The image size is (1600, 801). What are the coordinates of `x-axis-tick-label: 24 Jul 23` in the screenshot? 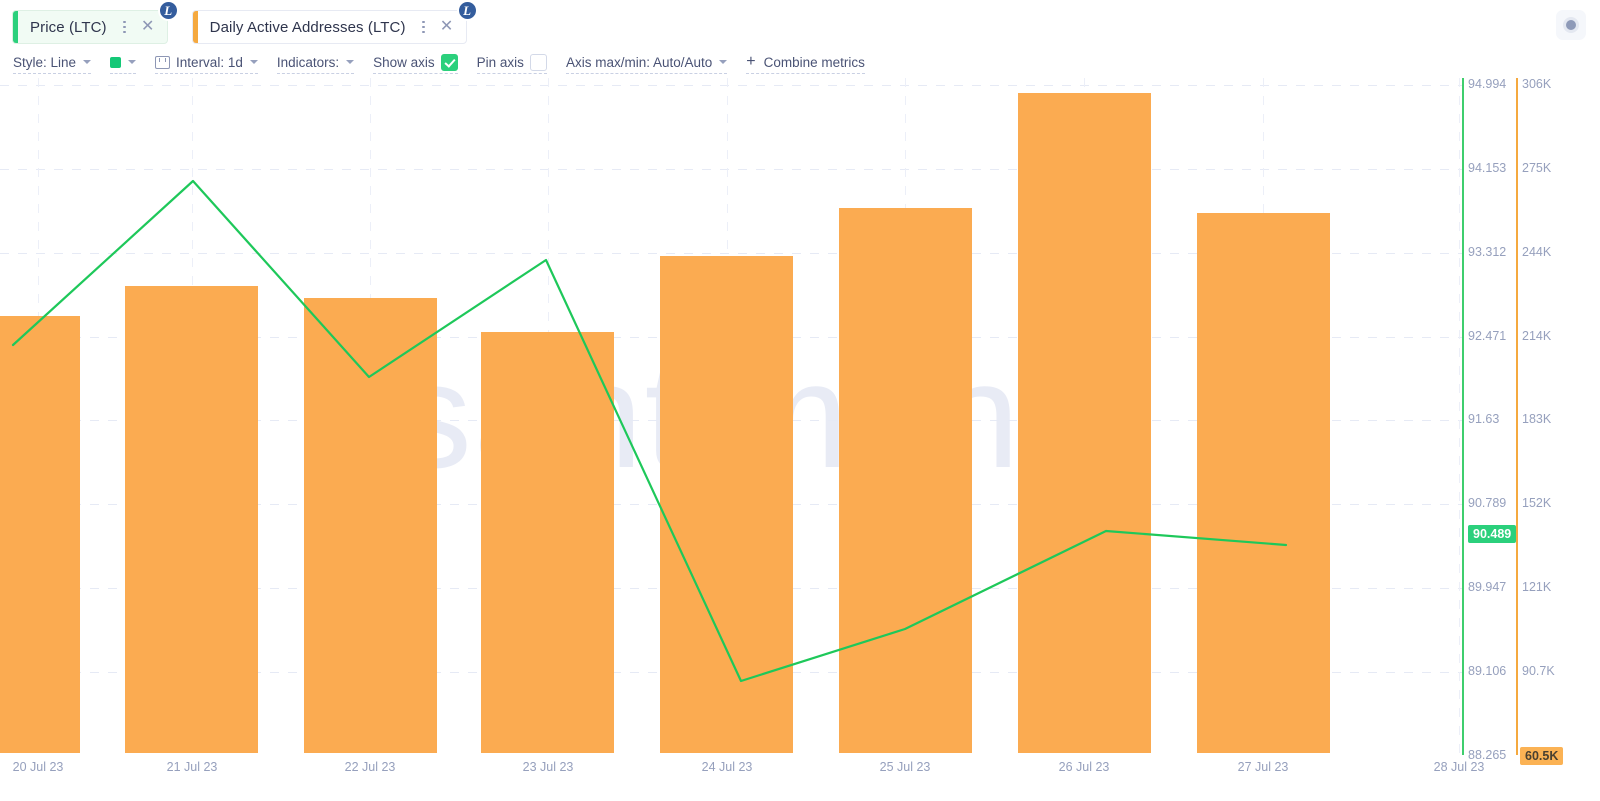 It's located at (727, 767).